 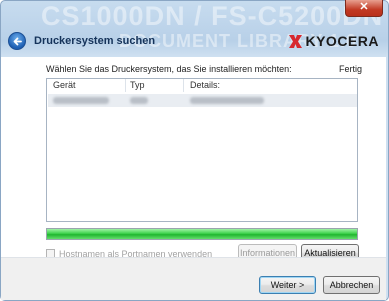 What do you see at coordinates (64, 85) in the screenshot?
I see `column-header-device: Gerät` at bounding box center [64, 85].